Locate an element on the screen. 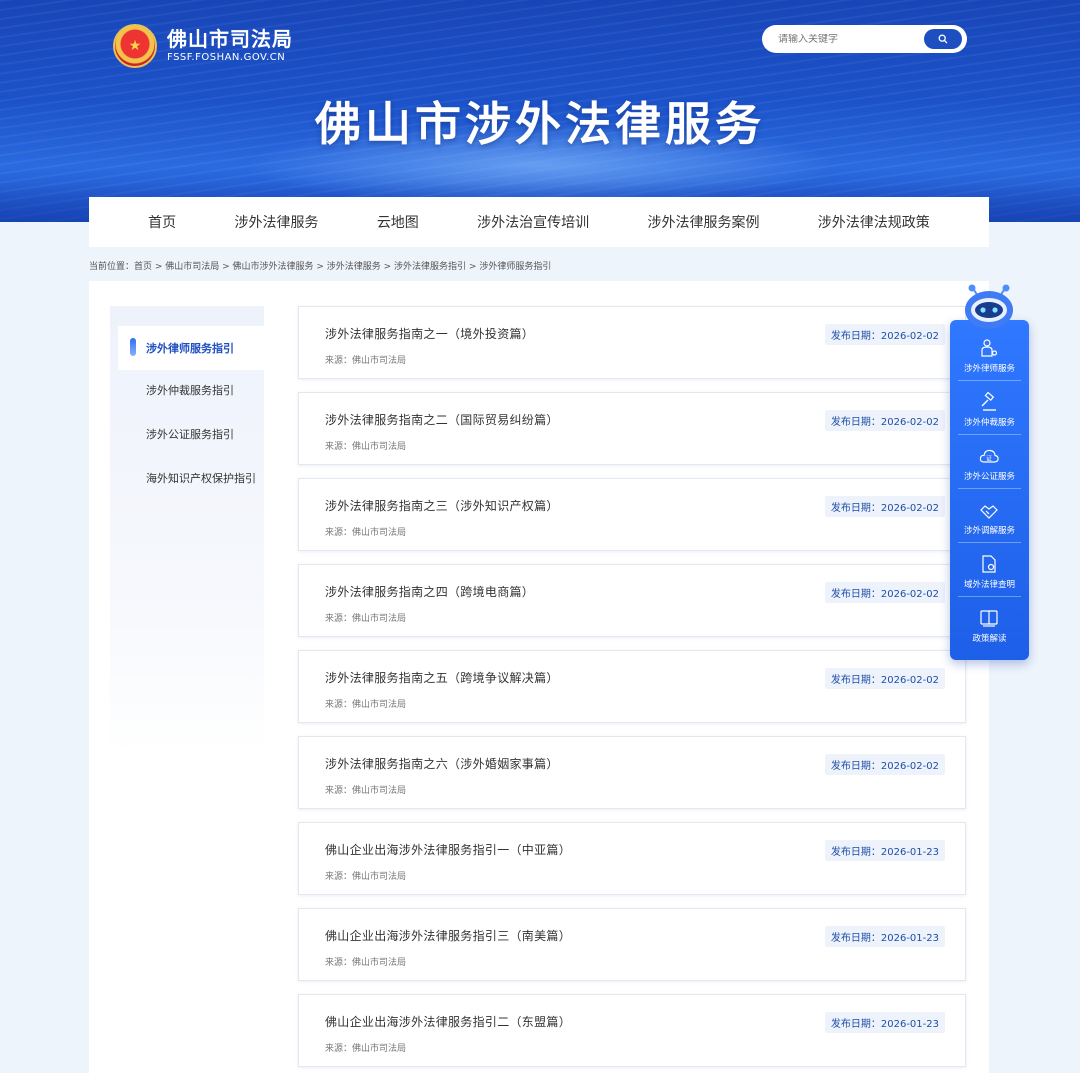 Image resolution: width=1080 pixels, height=1073 pixels. lawyer-icon is located at coordinates (989, 348).